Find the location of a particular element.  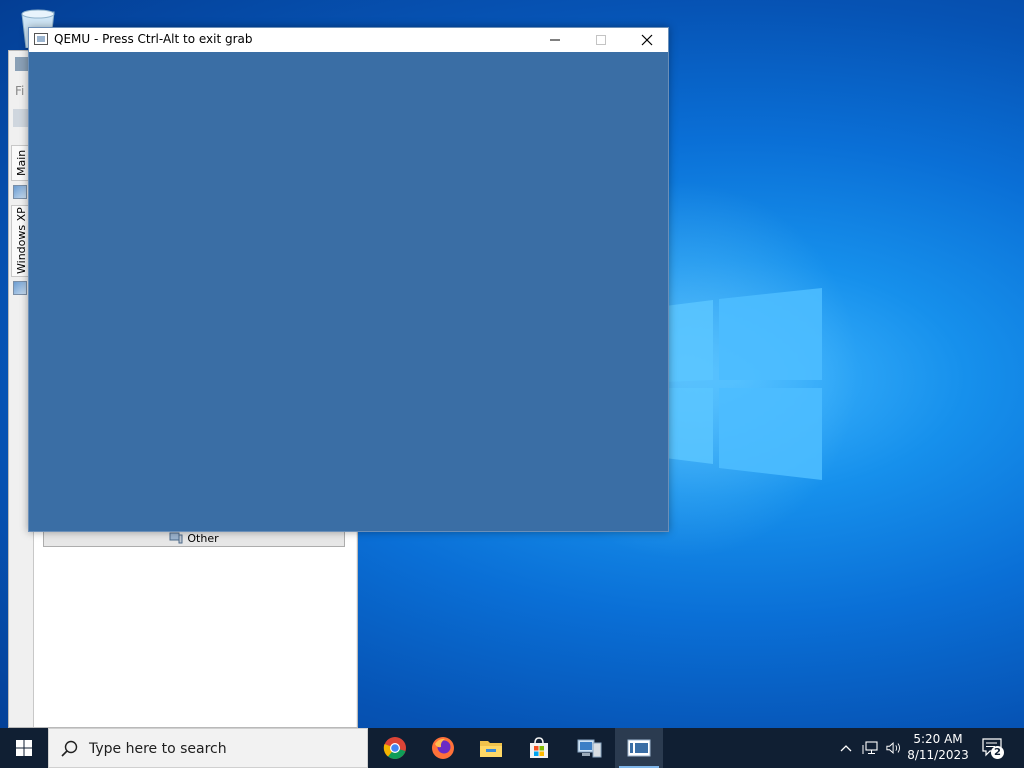

other-group-label: Other is located at coordinates (203, 538).